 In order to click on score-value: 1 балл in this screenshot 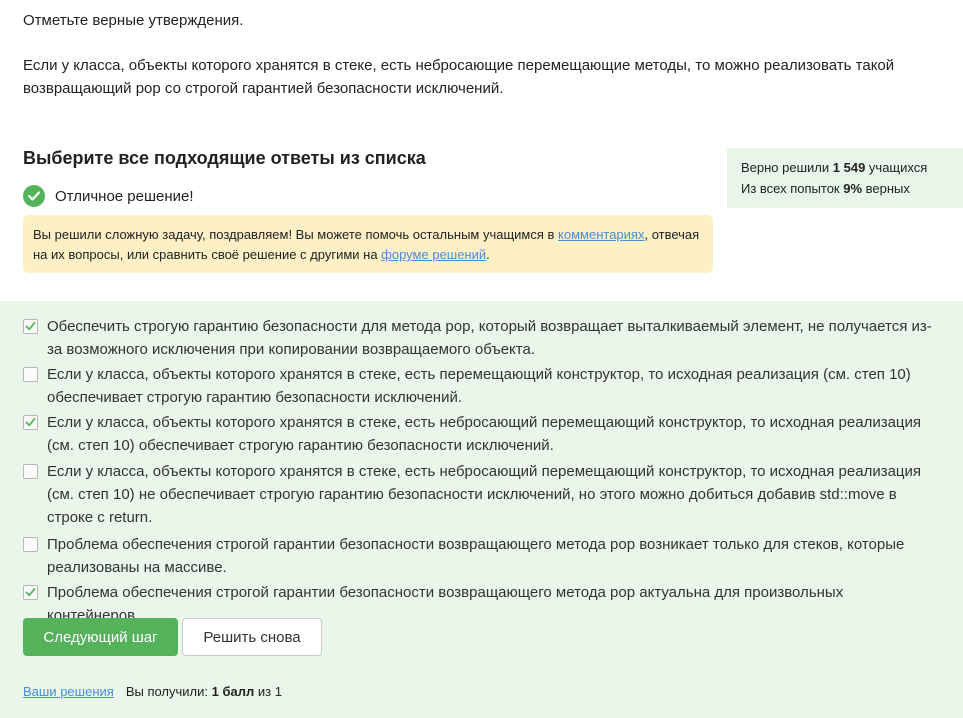, I will do `click(233, 691)`.